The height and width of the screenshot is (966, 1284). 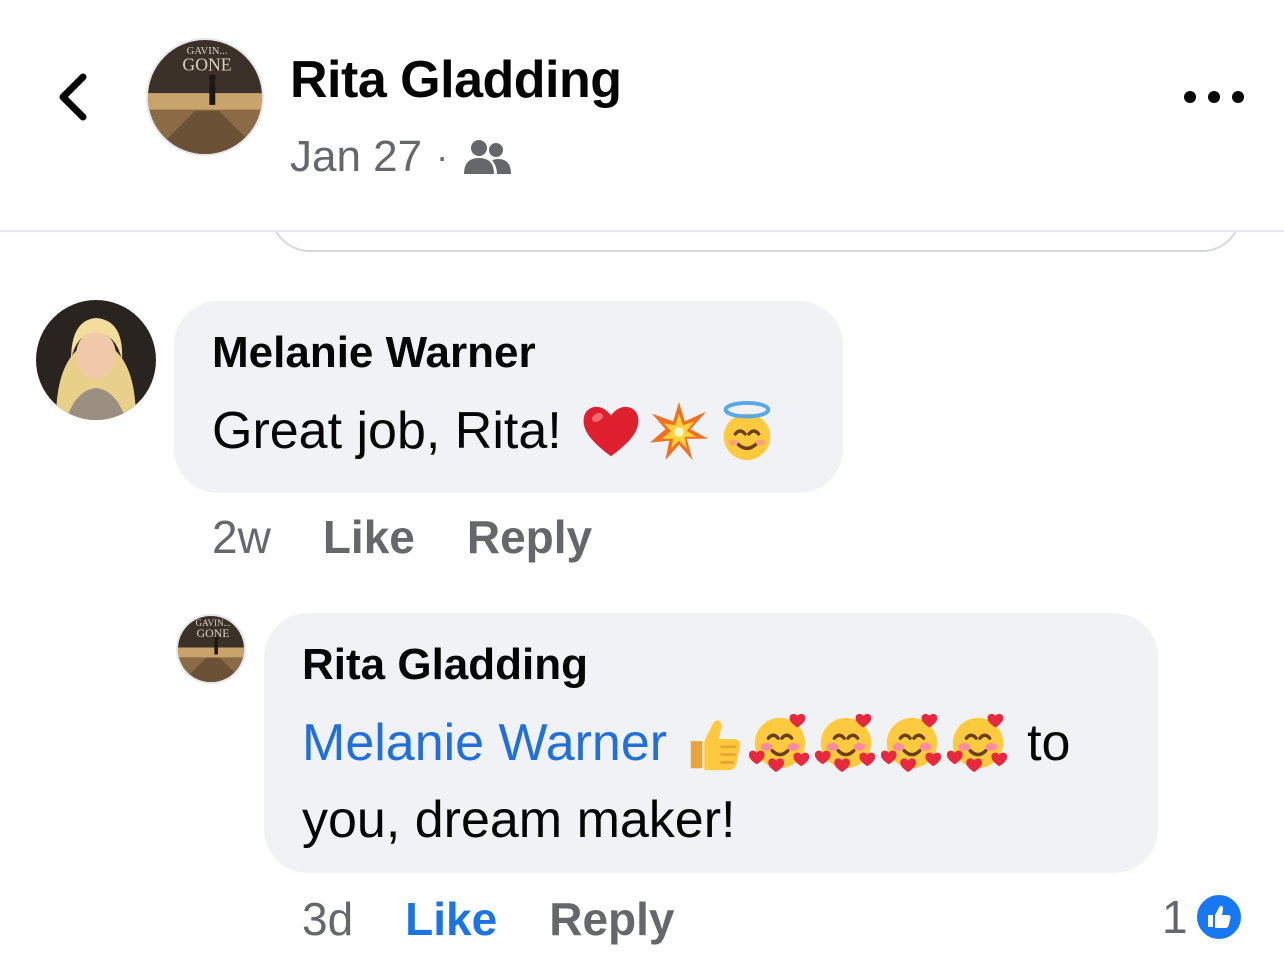 What do you see at coordinates (1218, 917) in the screenshot?
I see `like-icon` at bounding box center [1218, 917].